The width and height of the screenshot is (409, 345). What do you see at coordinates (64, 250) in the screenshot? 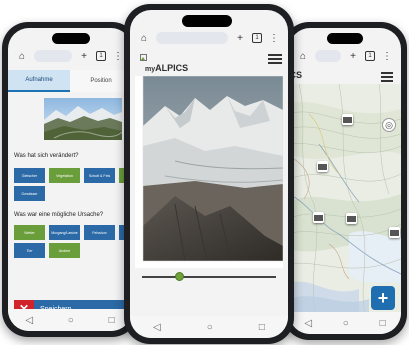
I see `chip-andere: Andere` at bounding box center [64, 250].